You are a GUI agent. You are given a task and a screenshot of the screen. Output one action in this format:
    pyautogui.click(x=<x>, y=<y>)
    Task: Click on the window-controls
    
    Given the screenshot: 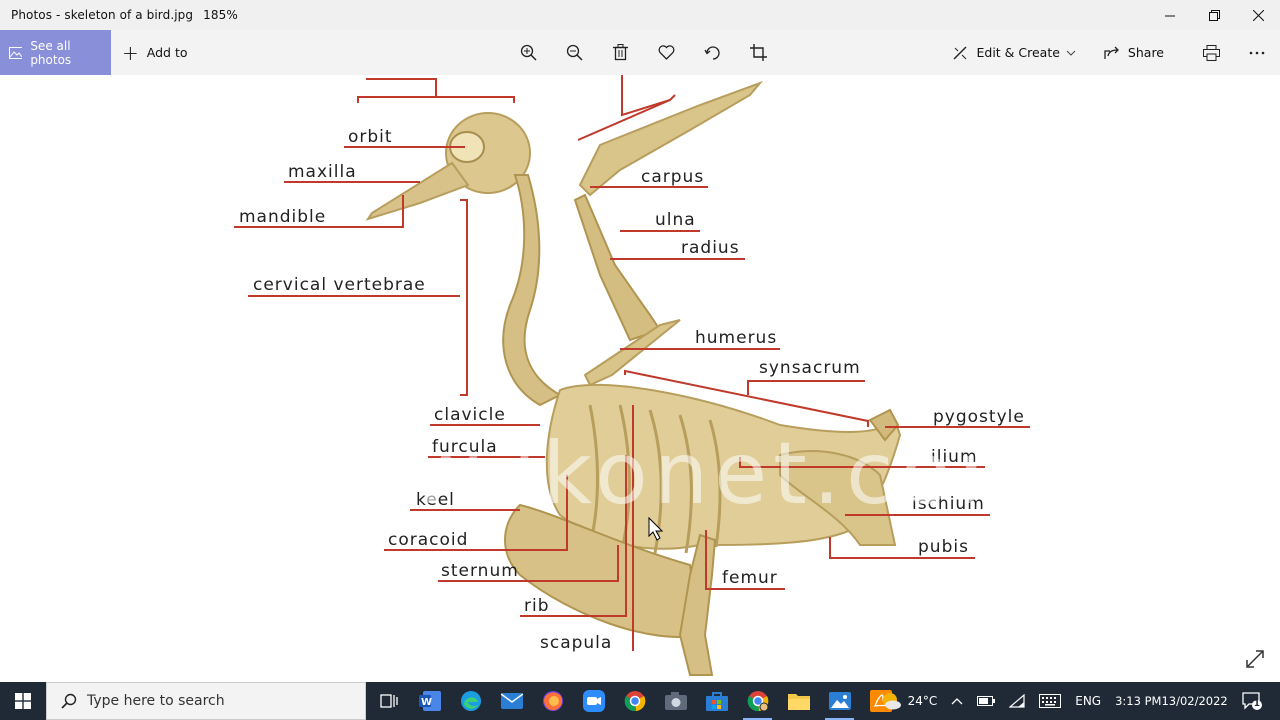 What is the action you would take?
    pyautogui.click(x=1214, y=15)
    